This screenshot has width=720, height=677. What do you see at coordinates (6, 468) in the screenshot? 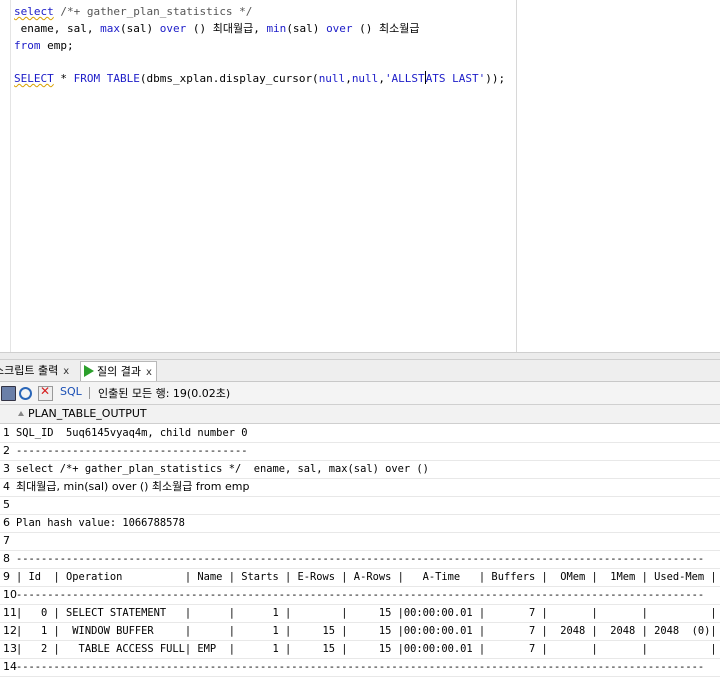
I see `row-number: 3` at bounding box center [6, 468].